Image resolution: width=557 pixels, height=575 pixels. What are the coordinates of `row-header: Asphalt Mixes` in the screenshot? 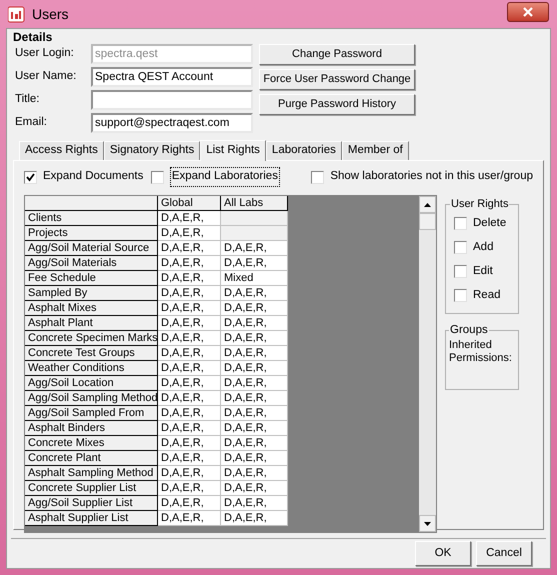 It's located at (91, 308).